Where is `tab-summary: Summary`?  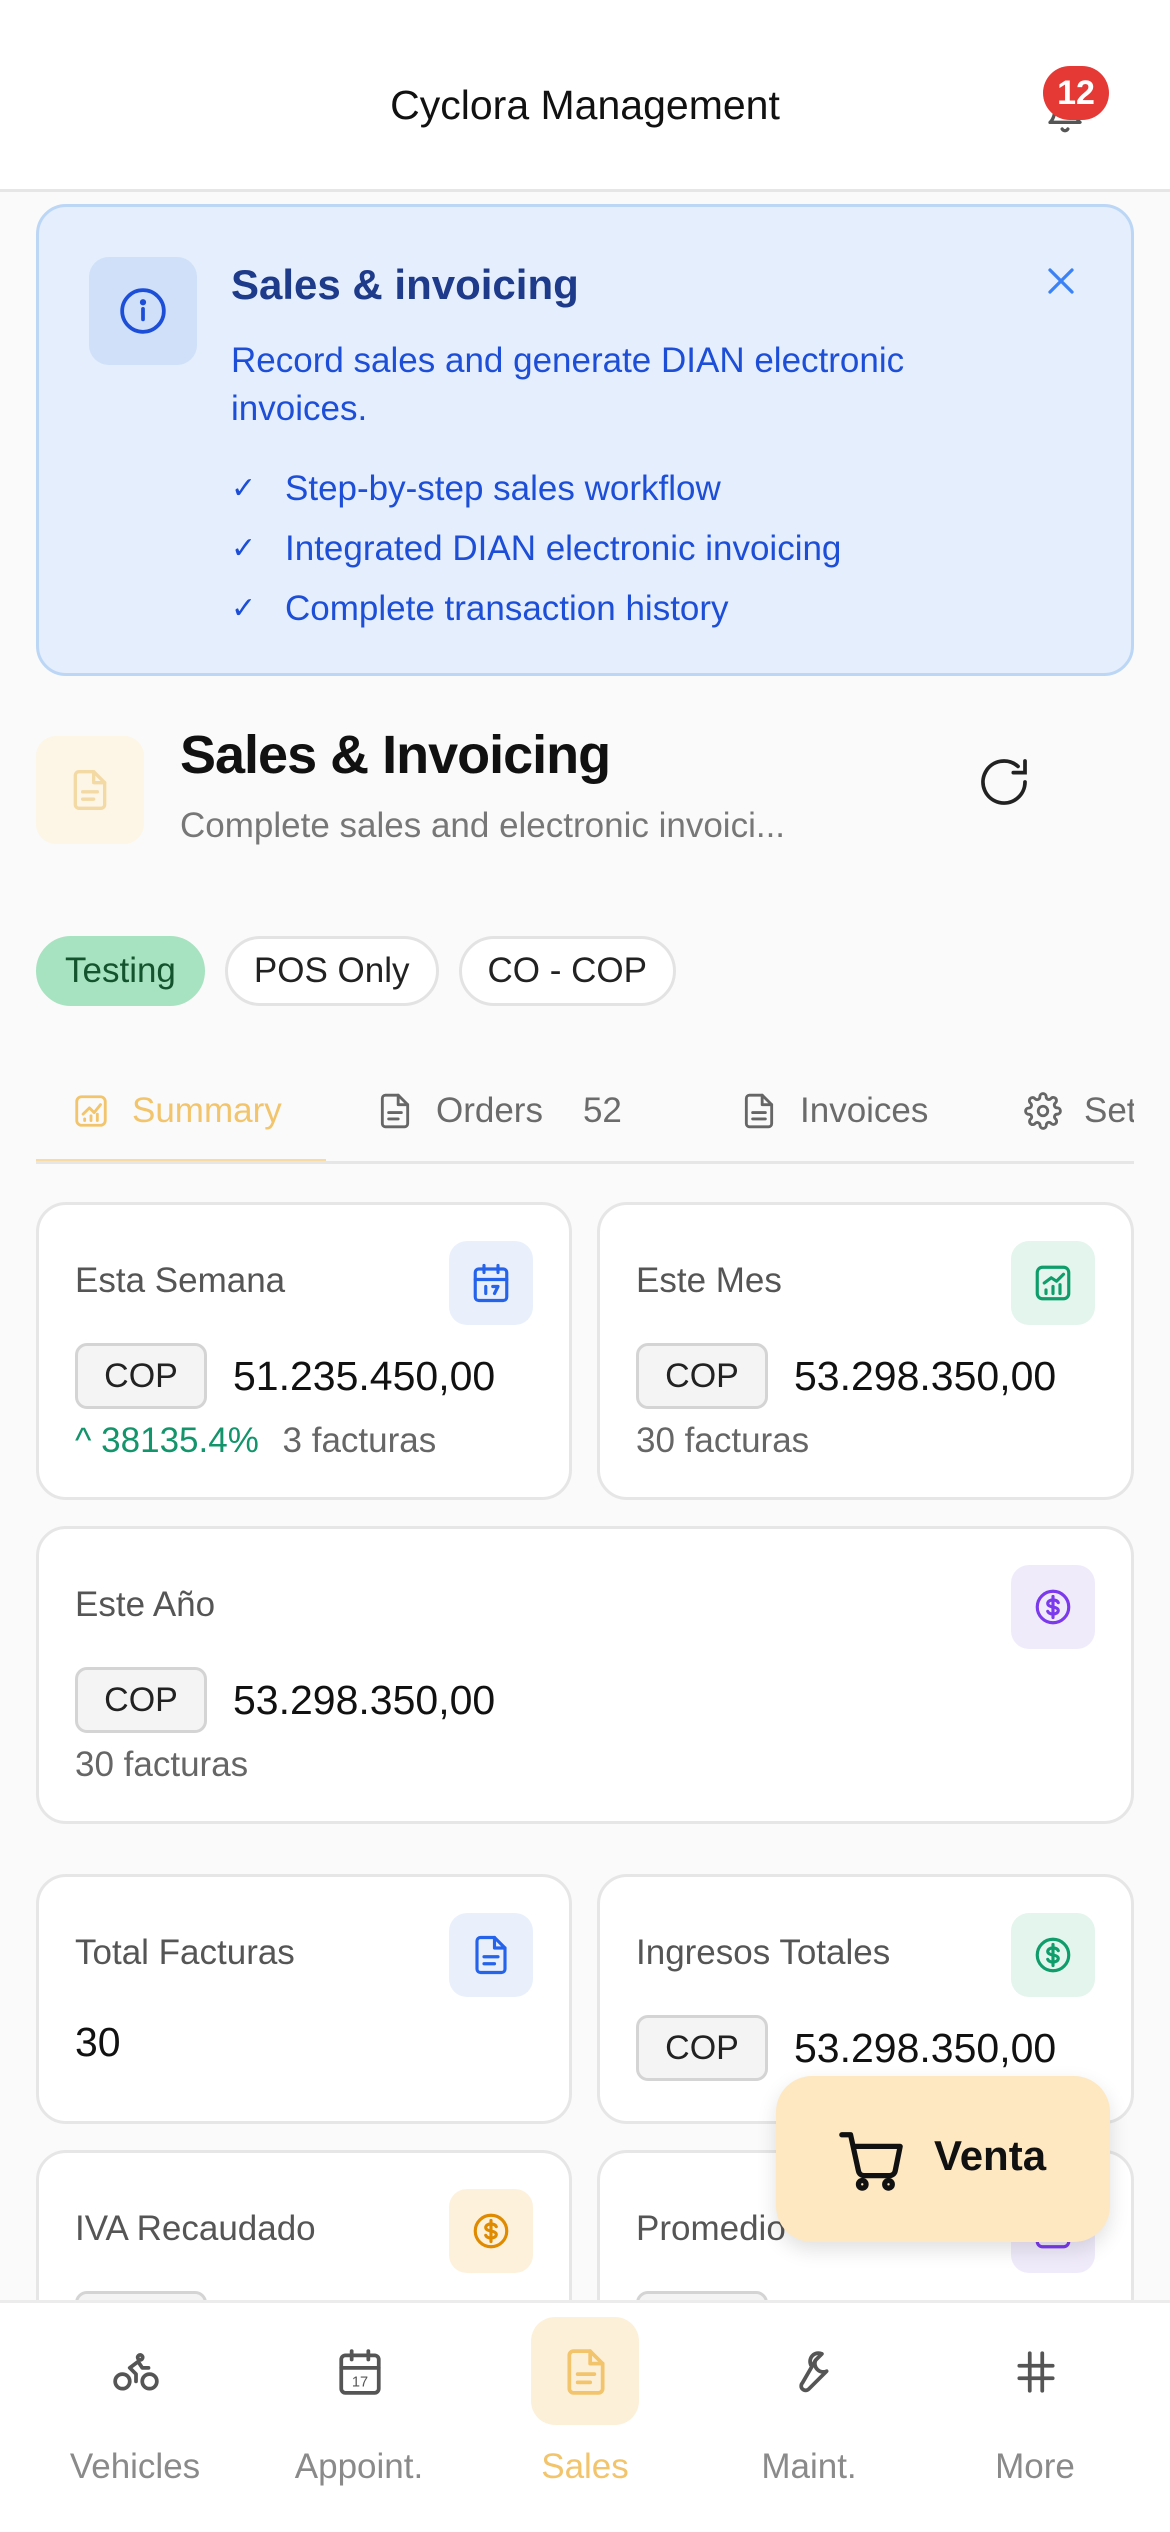 tab-summary: Summary is located at coordinates (177, 1109).